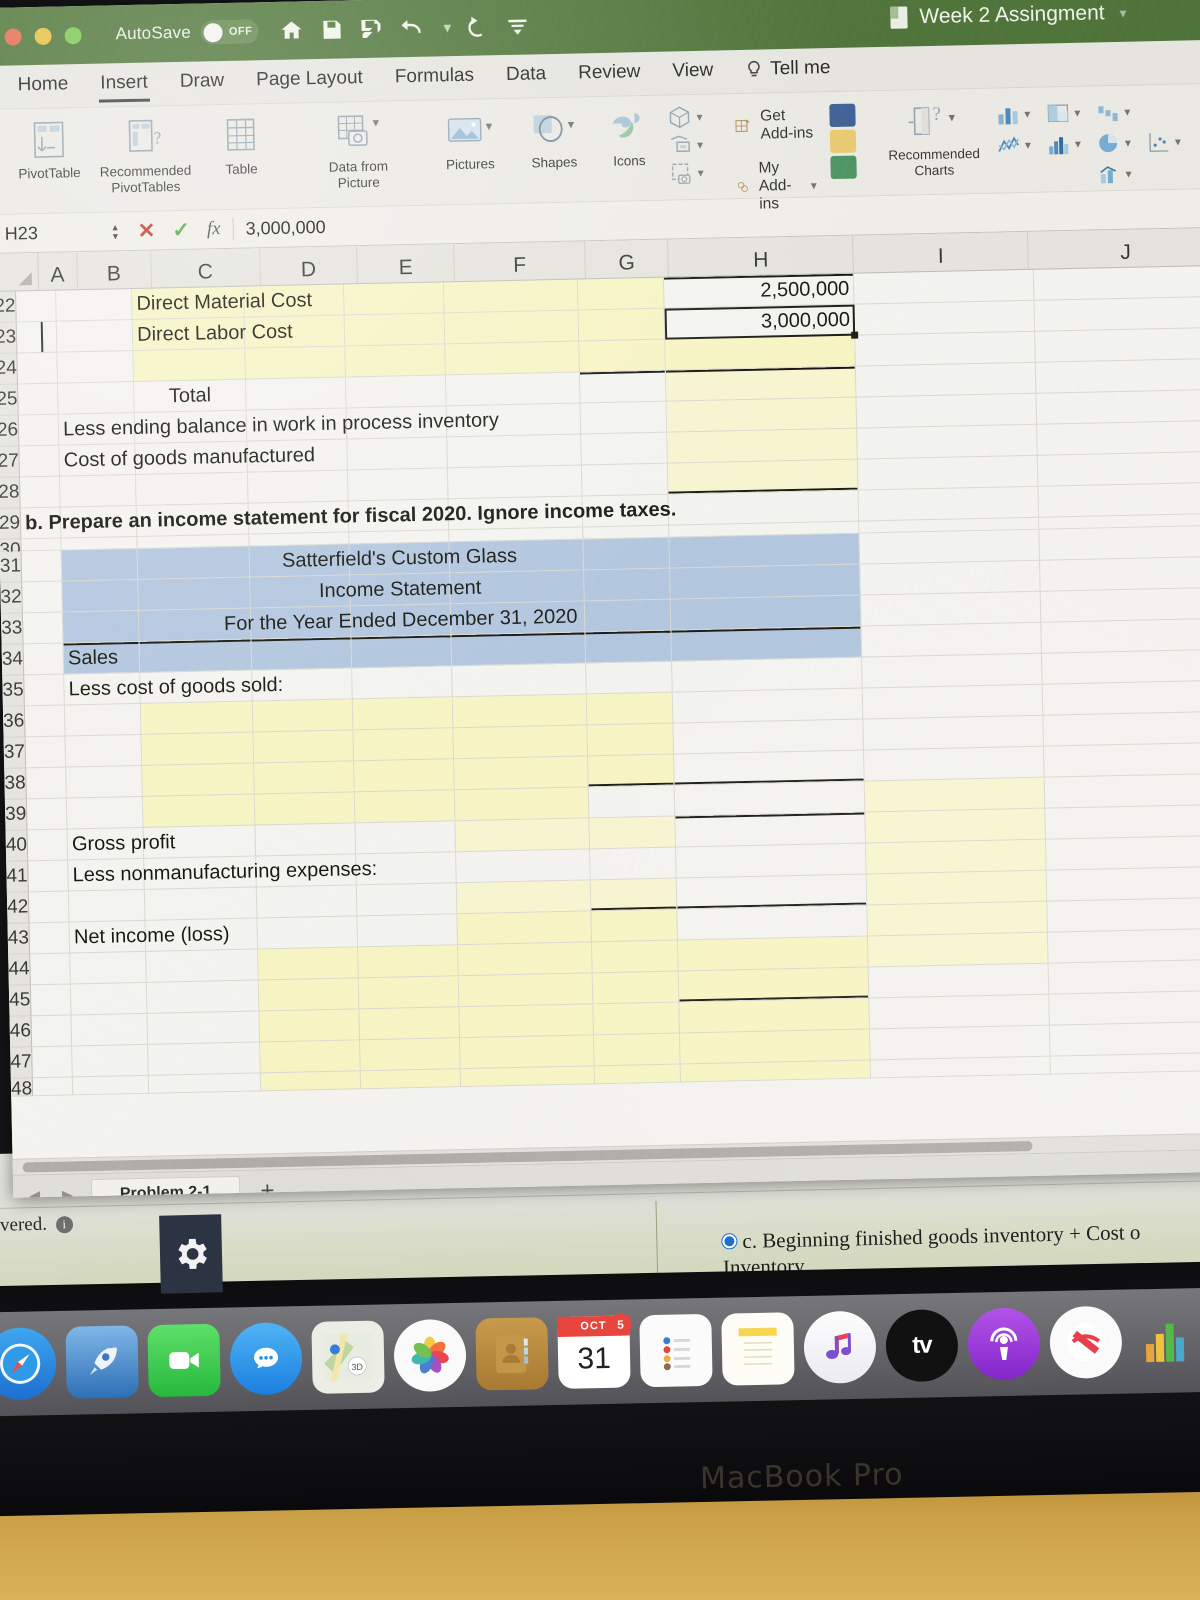 The height and width of the screenshot is (1600, 1200). Describe the element at coordinates (519, 680) in the screenshot. I see `cell-f35` at that location.